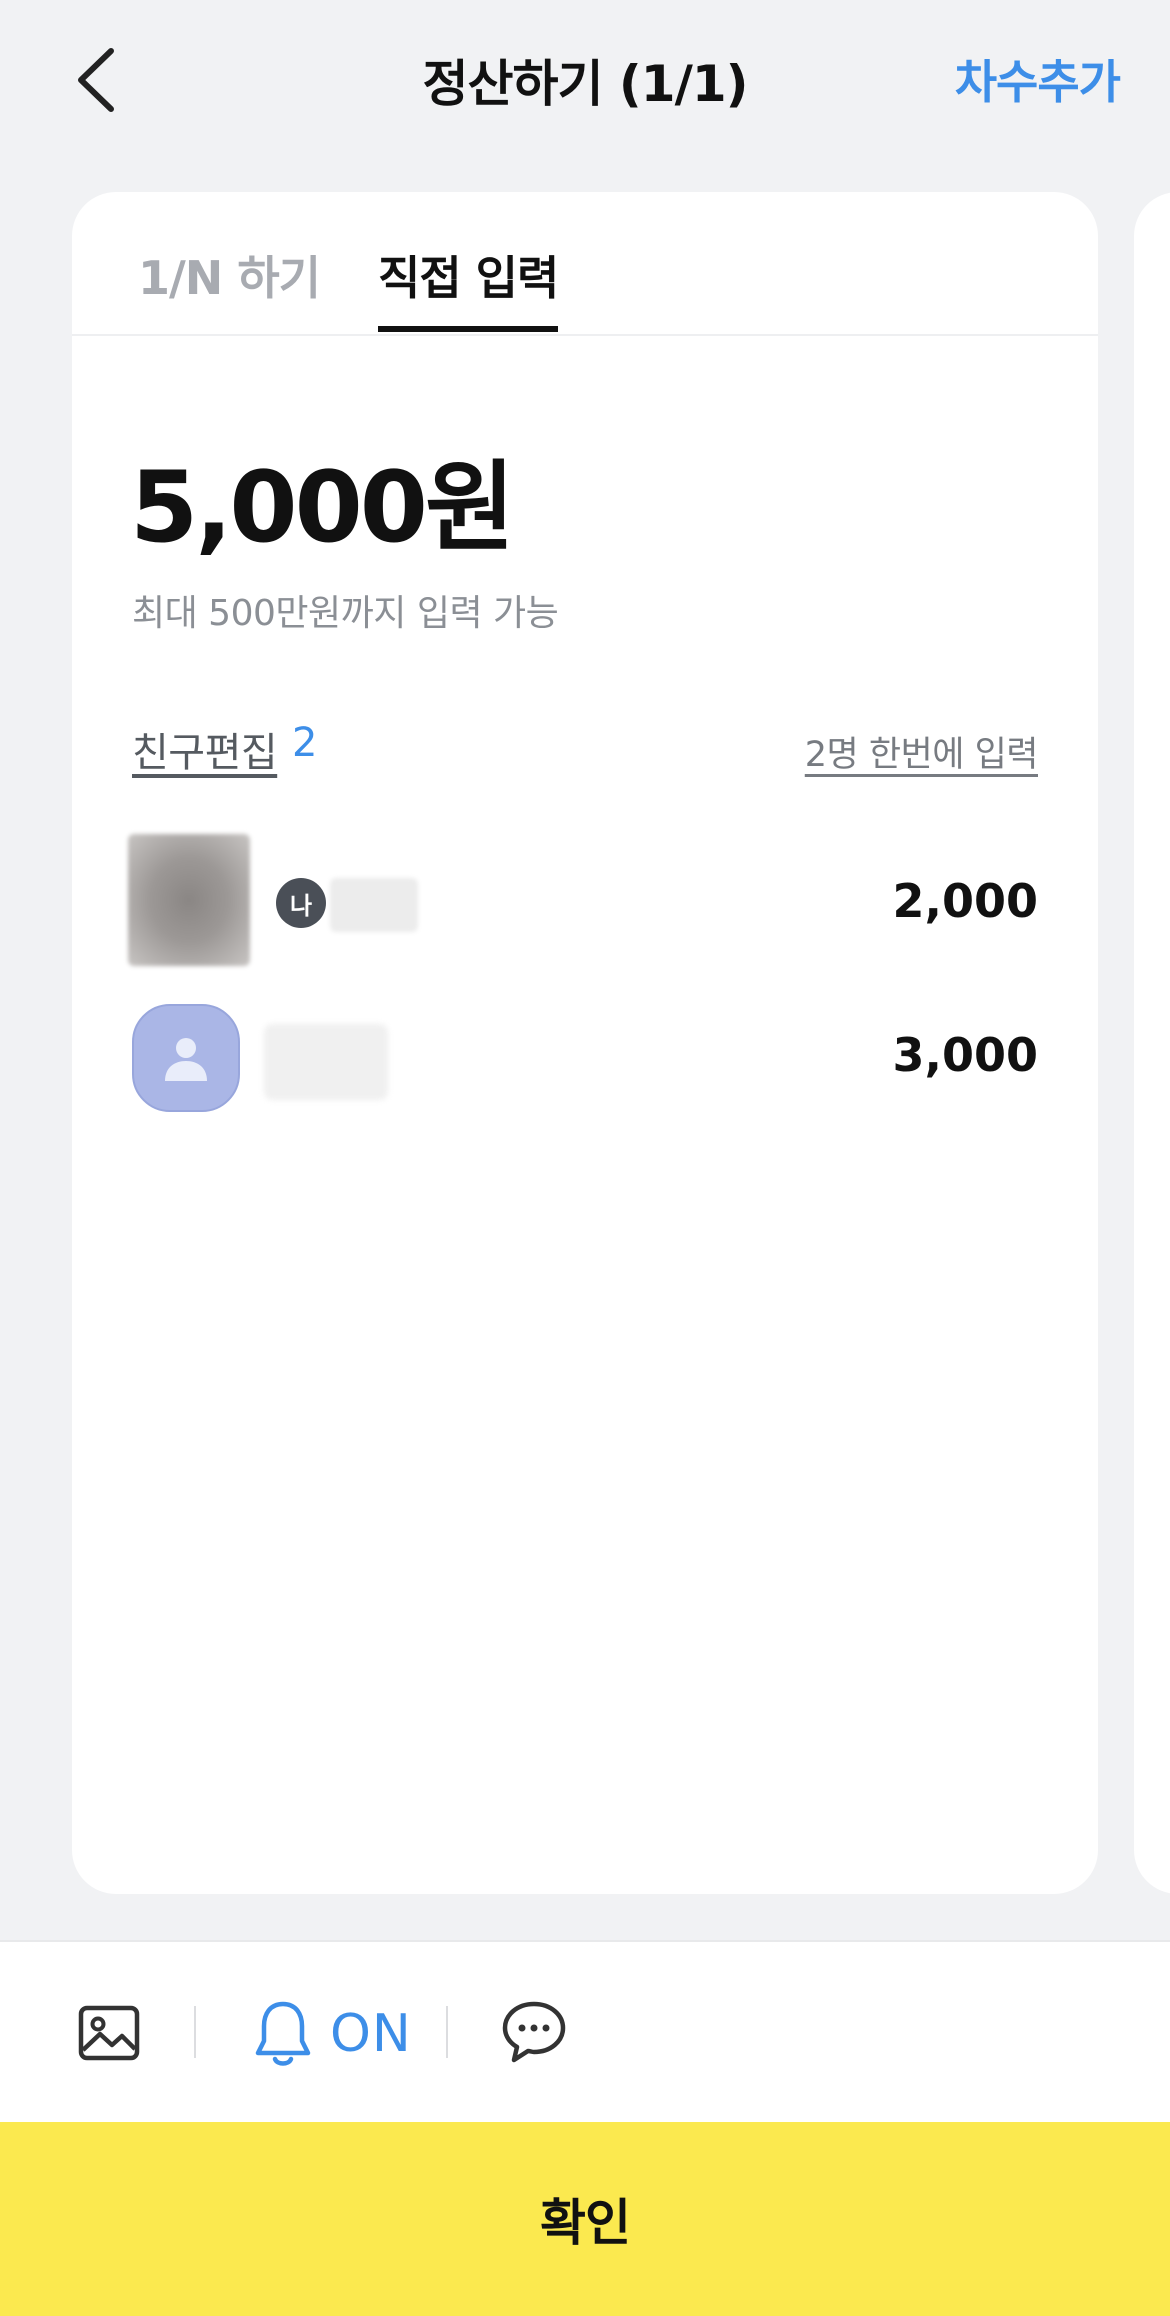 This screenshot has height=2316, width=1170. What do you see at coordinates (965, 901) in the screenshot?
I see `friend-amount: 2,000` at bounding box center [965, 901].